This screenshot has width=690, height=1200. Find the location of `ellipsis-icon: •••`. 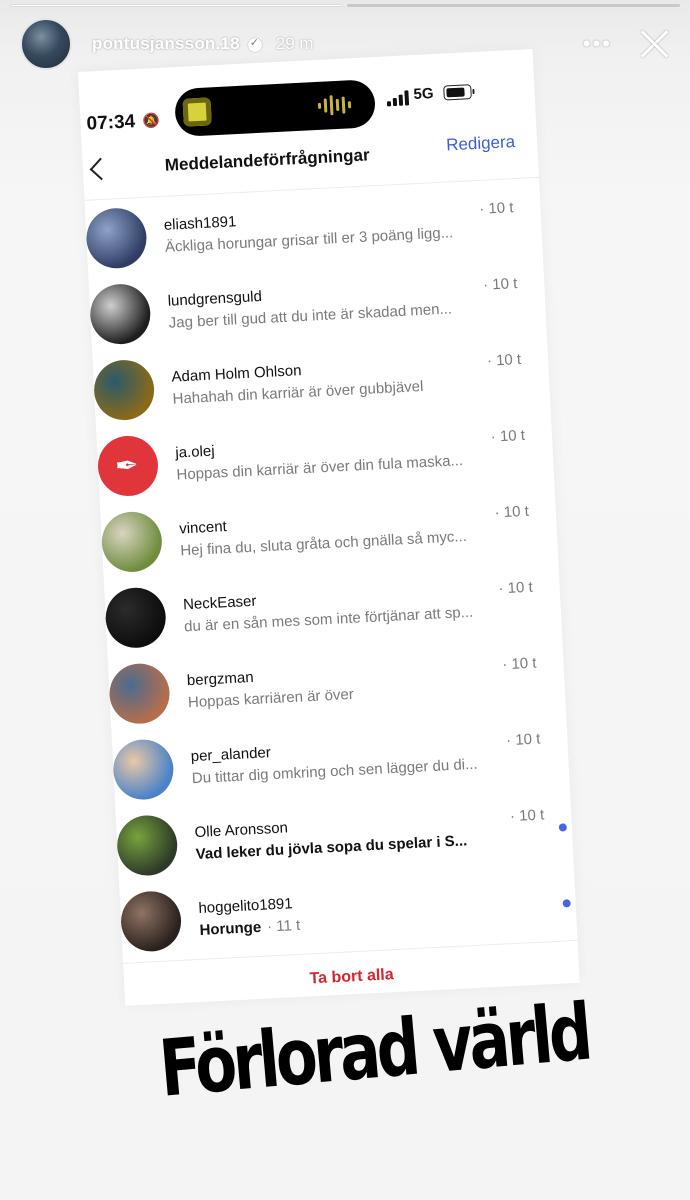

ellipsis-icon: ••• is located at coordinates (597, 44).